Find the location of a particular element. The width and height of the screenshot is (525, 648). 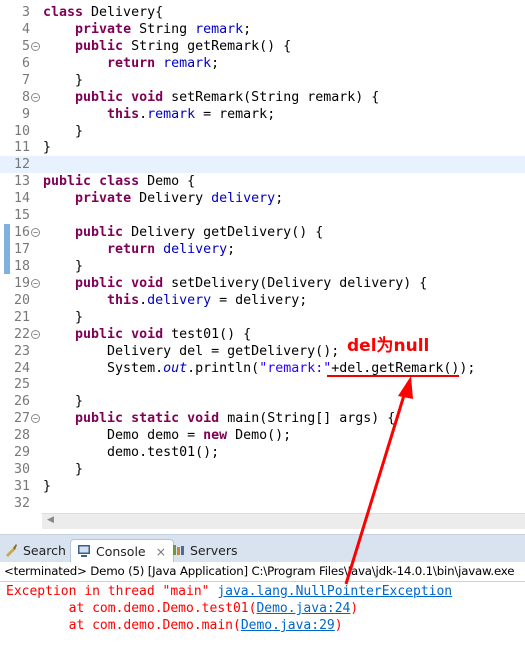

source-link: Demo.java:24 is located at coordinates (303, 608).